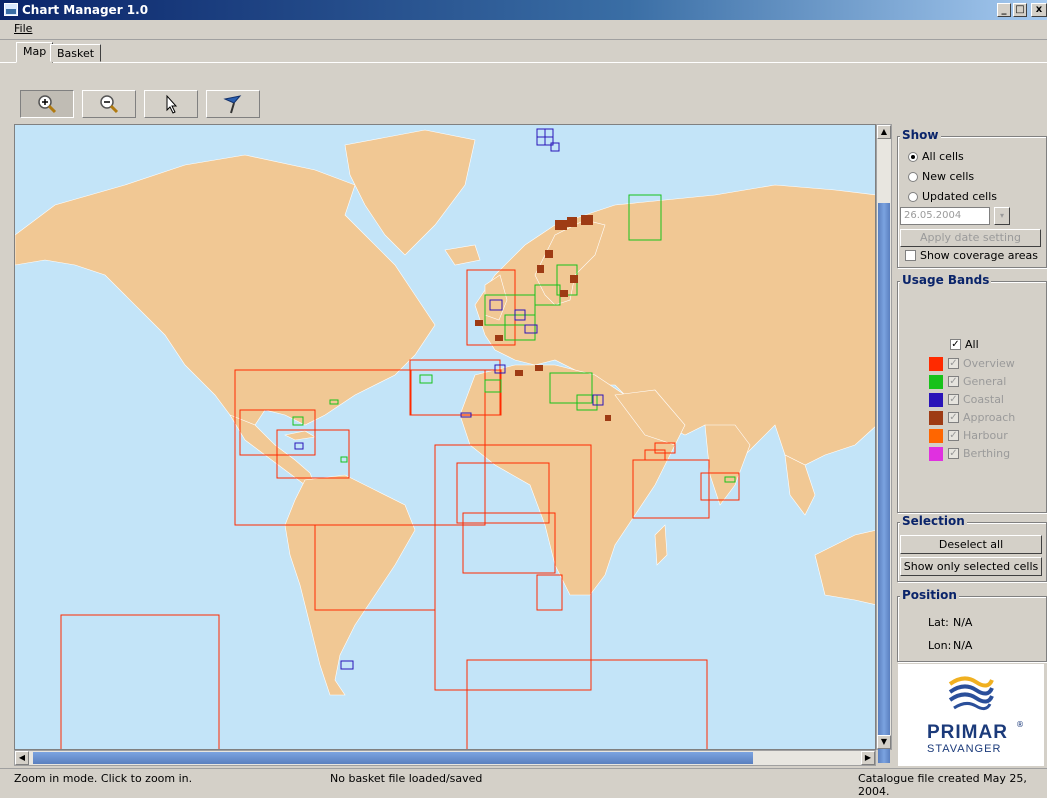  I want to click on label-new-cells: New cells, so click(948, 176).